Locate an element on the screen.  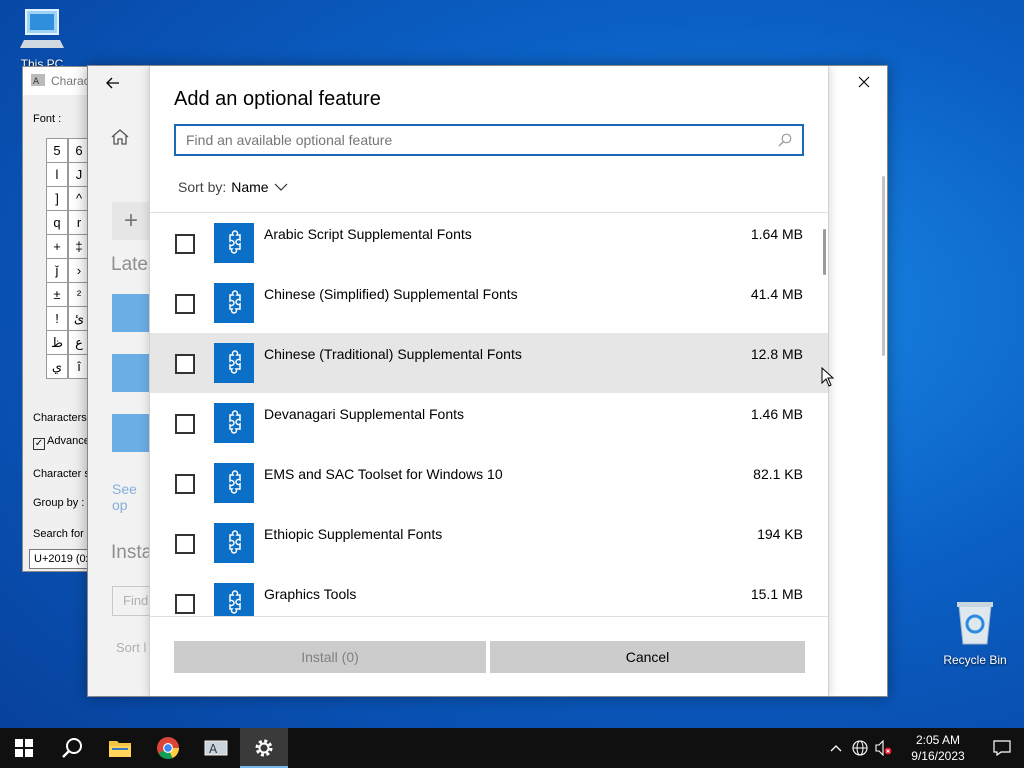
charmap-title: Charac is located at coordinates (70, 81).